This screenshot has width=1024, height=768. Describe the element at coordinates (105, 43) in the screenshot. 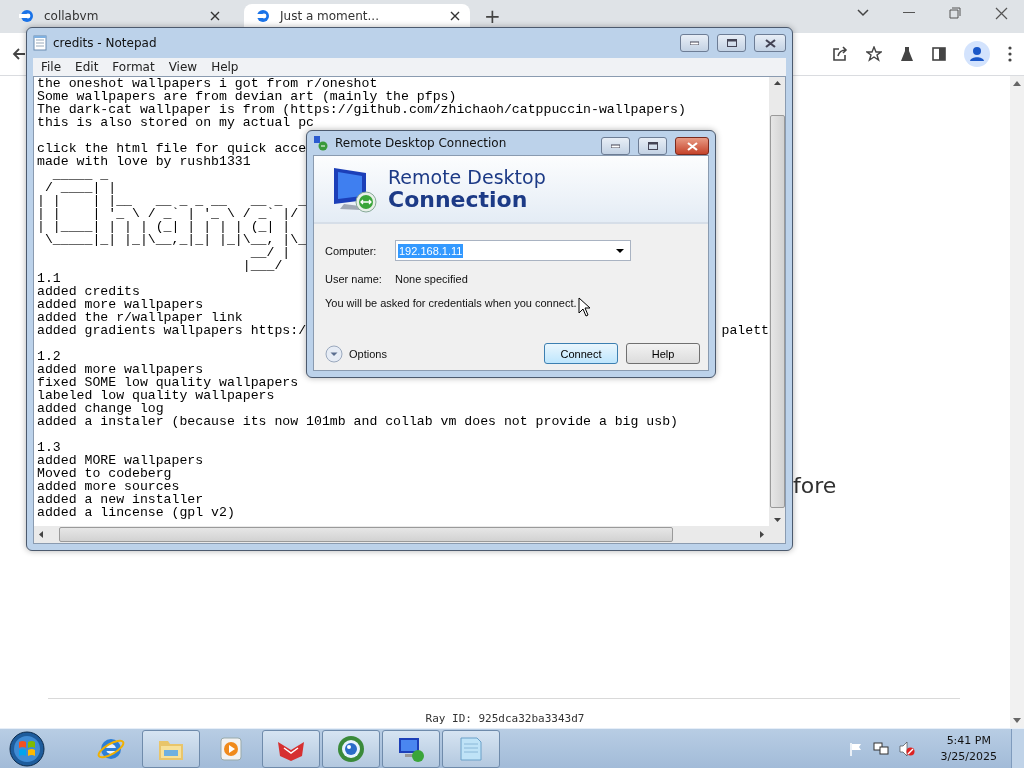

I see `window-title: credits - Notepad` at that location.